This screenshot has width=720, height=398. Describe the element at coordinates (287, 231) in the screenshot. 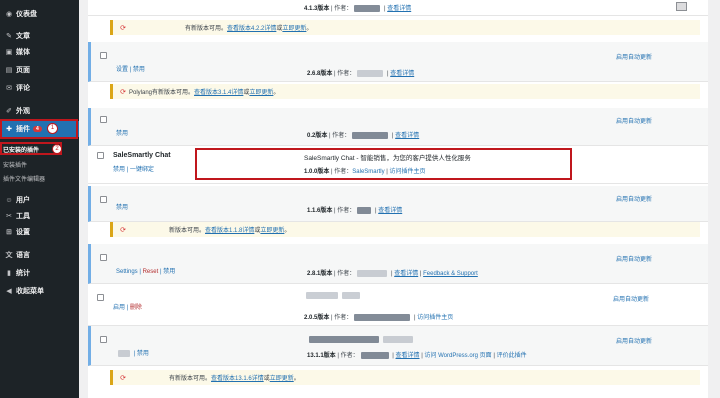

I see `notice-end: 。` at that location.